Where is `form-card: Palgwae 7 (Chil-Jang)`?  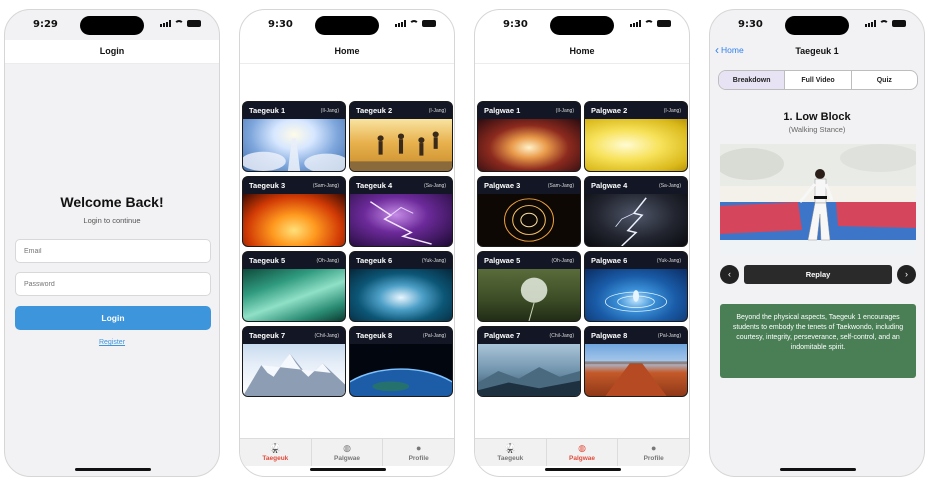
form-card: Palgwae 7 (Chil-Jang) is located at coordinates (529, 361).